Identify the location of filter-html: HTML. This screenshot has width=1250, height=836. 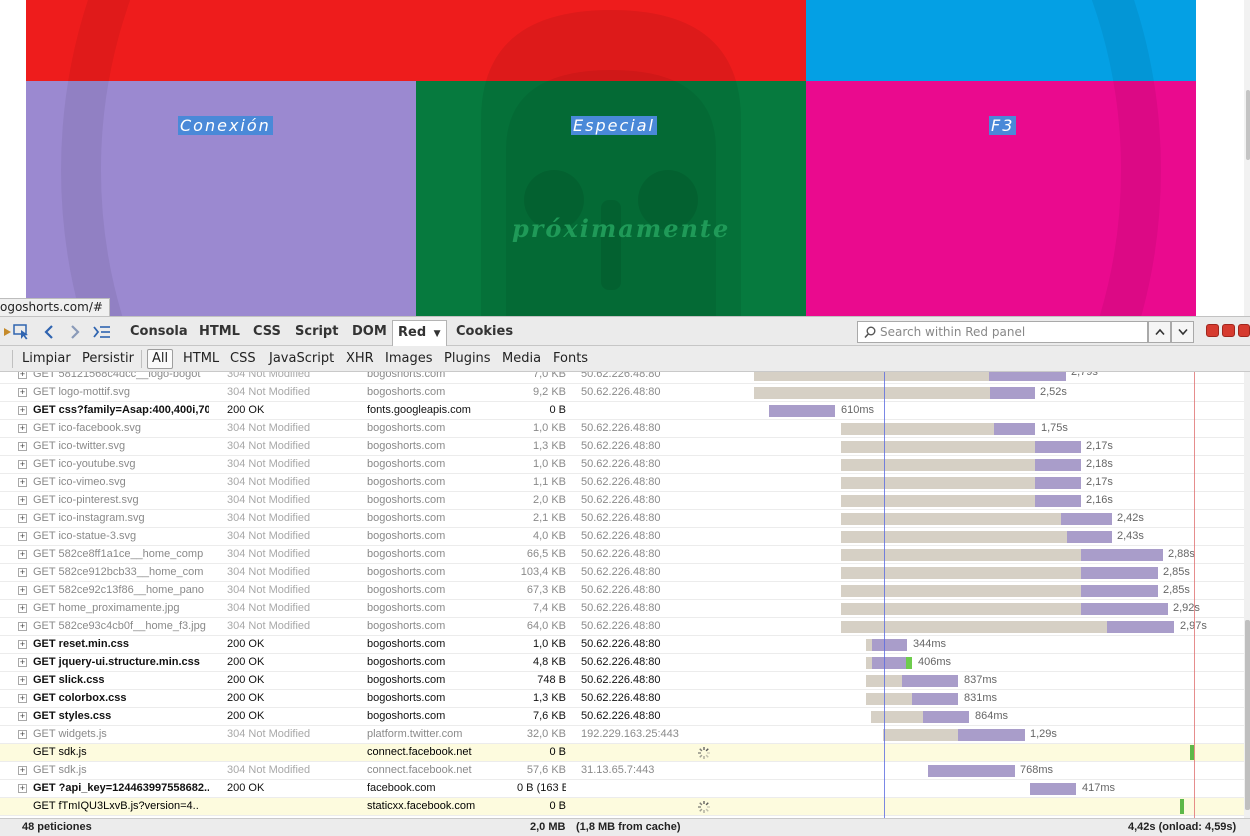
(201, 359).